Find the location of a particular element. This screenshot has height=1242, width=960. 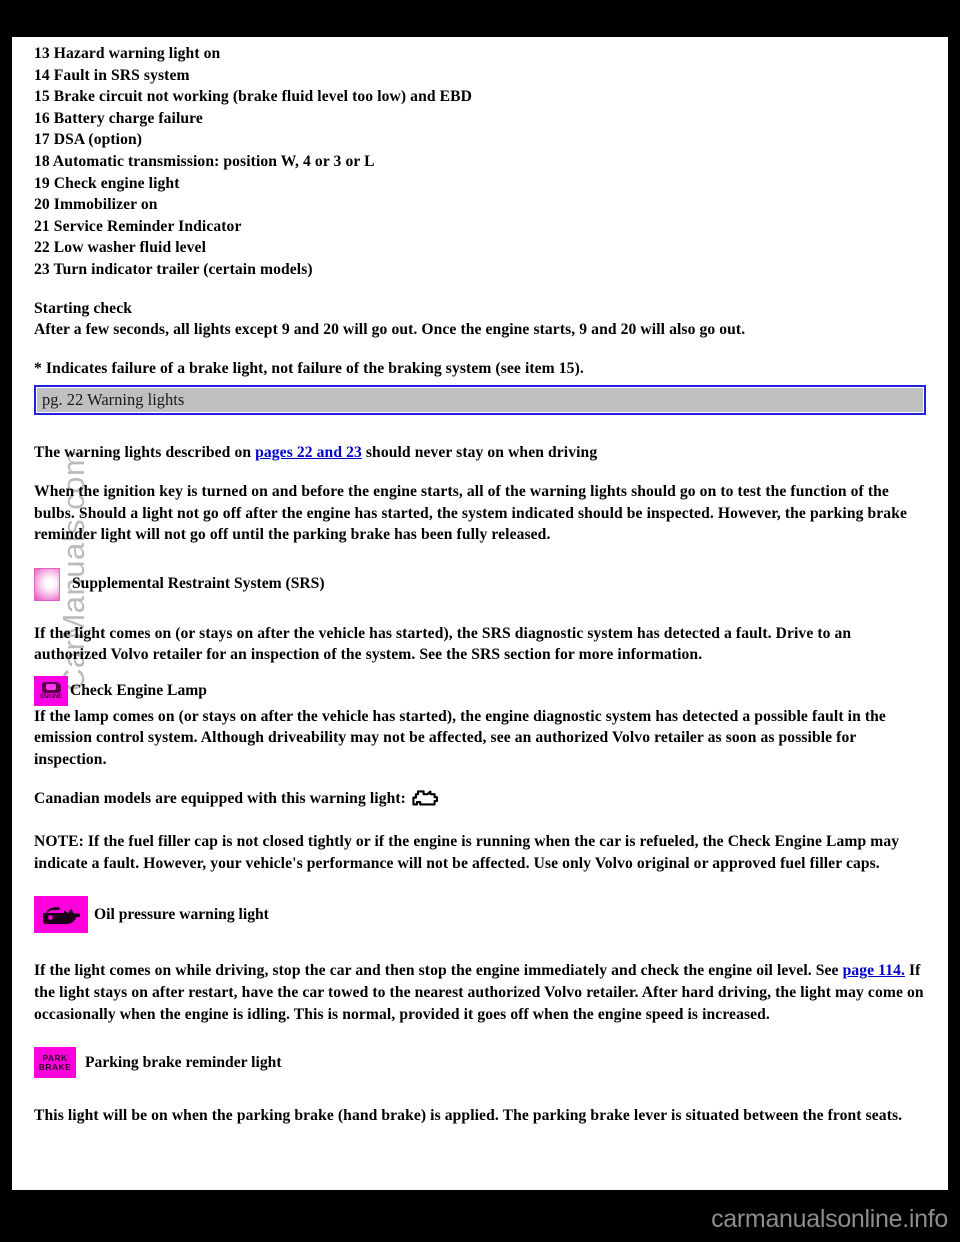

list-item: 22 Low washer fluid level is located at coordinates (120, 248).